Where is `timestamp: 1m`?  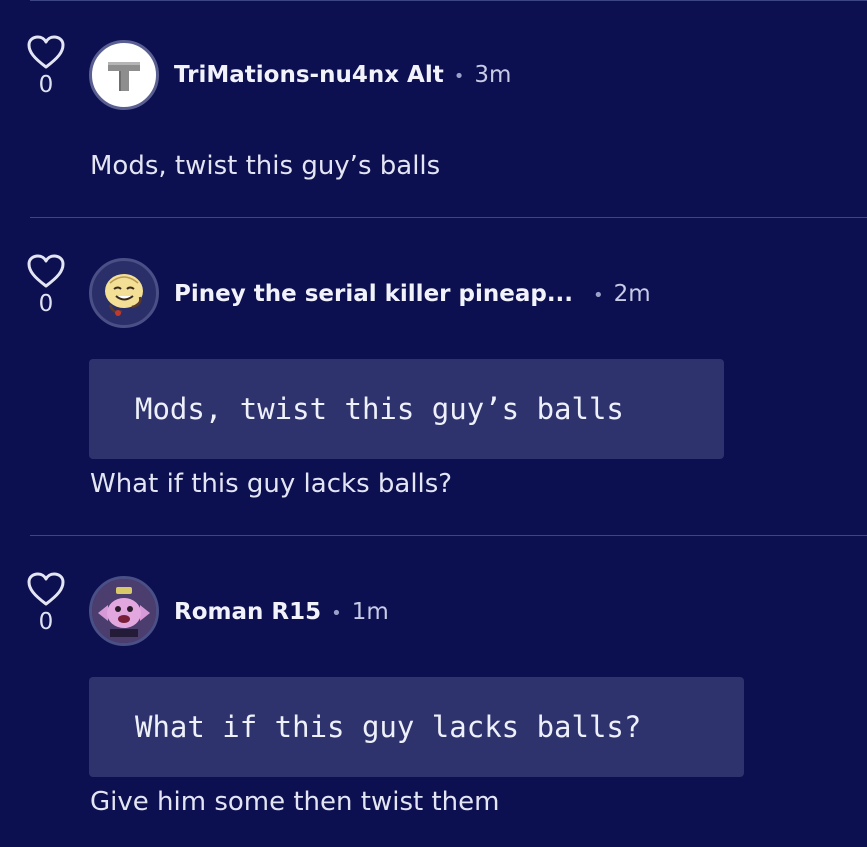
timestamp: 1m is located at coordinates (370, 612).